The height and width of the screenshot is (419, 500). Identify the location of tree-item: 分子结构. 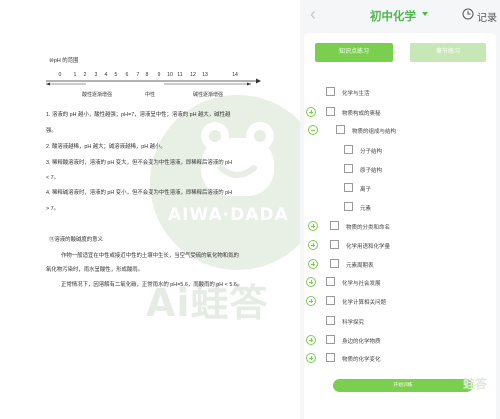
(399, 152).